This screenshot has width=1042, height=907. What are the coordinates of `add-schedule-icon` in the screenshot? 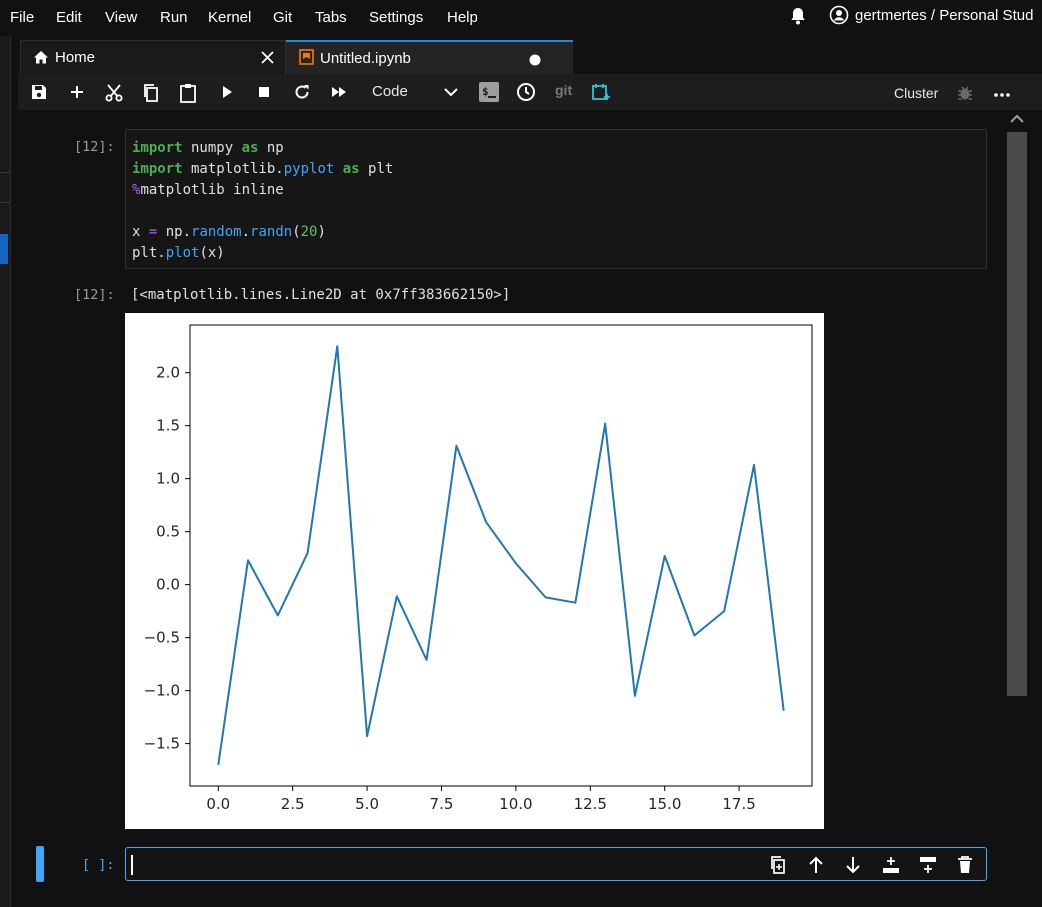 It's located at (601, 94).